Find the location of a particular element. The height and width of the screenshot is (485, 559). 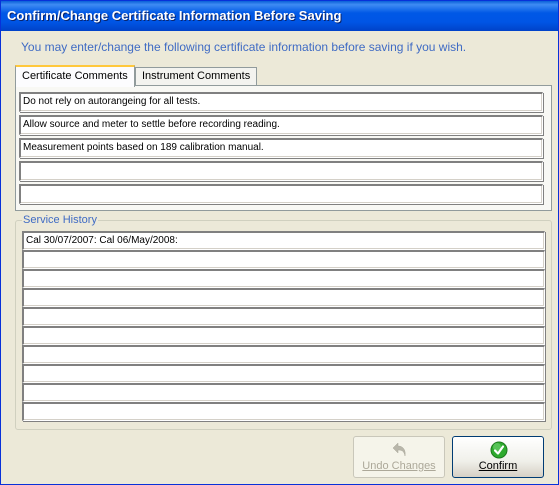

tab-label: Instrument Comments is located at coordinates (196, 76).